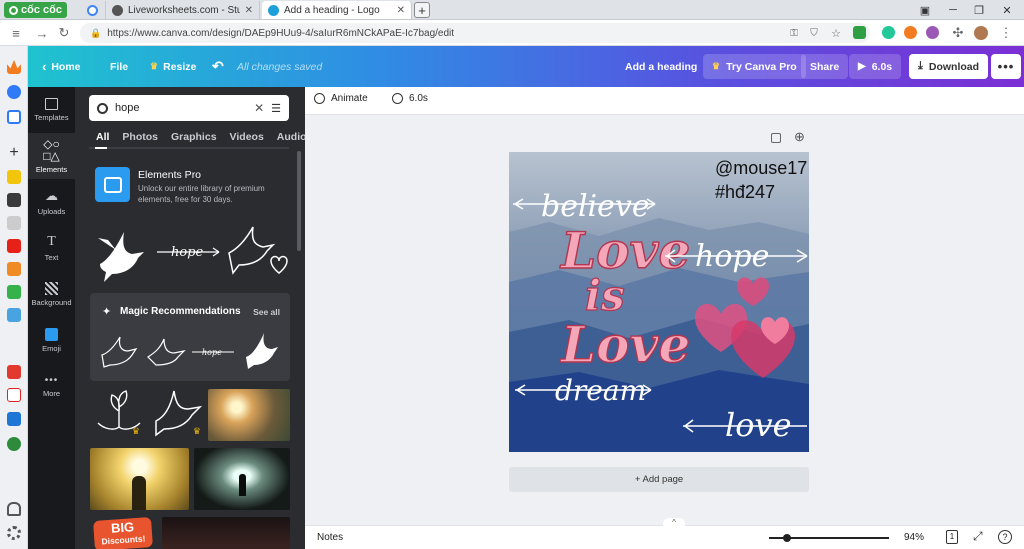 The image size is (1024, 549). I want to click on puzzle-extensions-icon: ✣, so click(958, 33).